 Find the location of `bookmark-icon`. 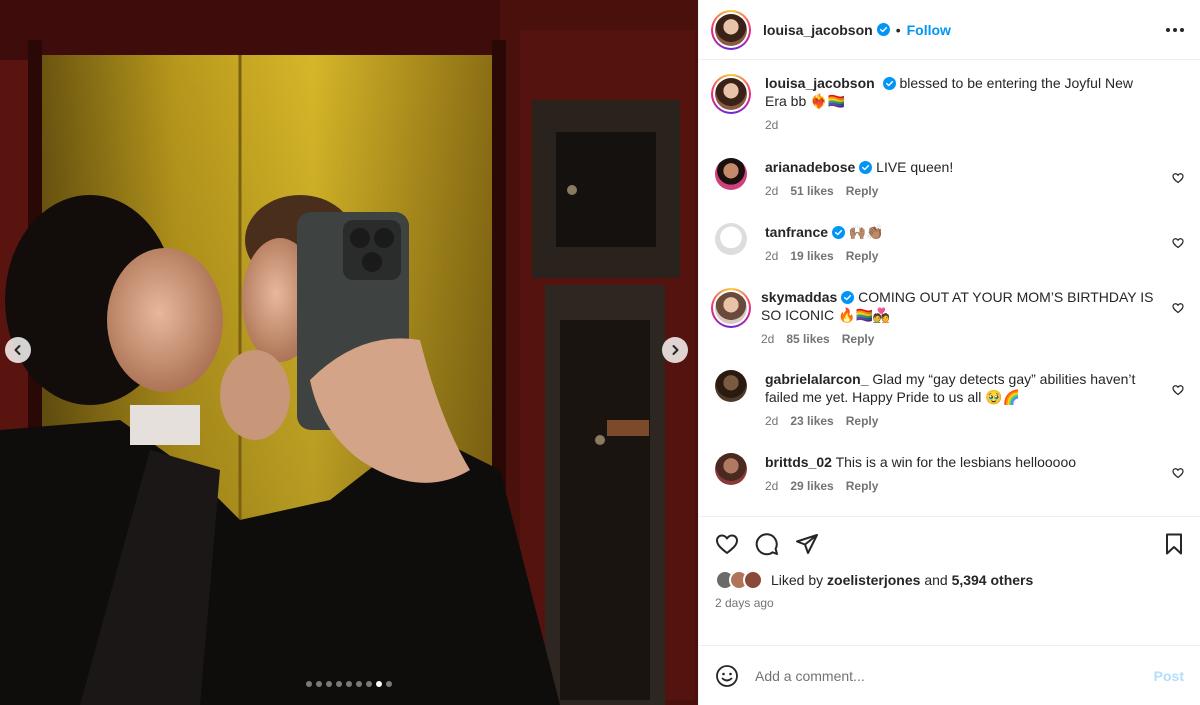

bookmark-icon is located at coordinates (1174, 544).